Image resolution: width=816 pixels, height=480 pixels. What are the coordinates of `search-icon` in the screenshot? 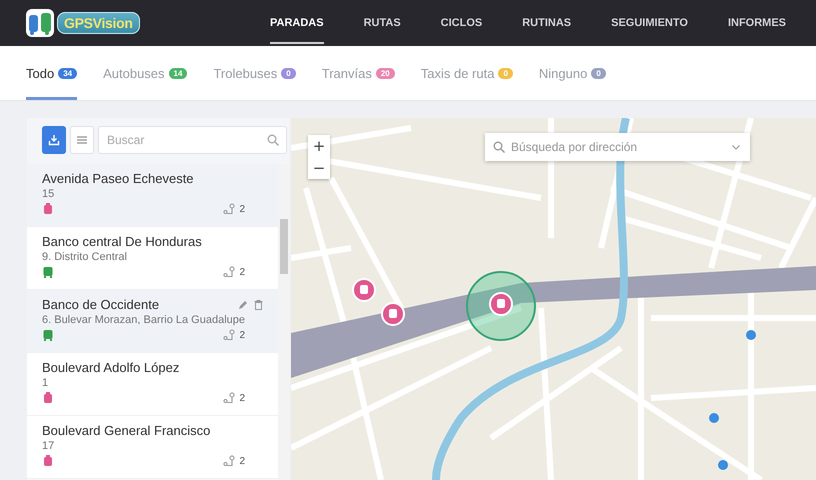 It's located at (273, 140).